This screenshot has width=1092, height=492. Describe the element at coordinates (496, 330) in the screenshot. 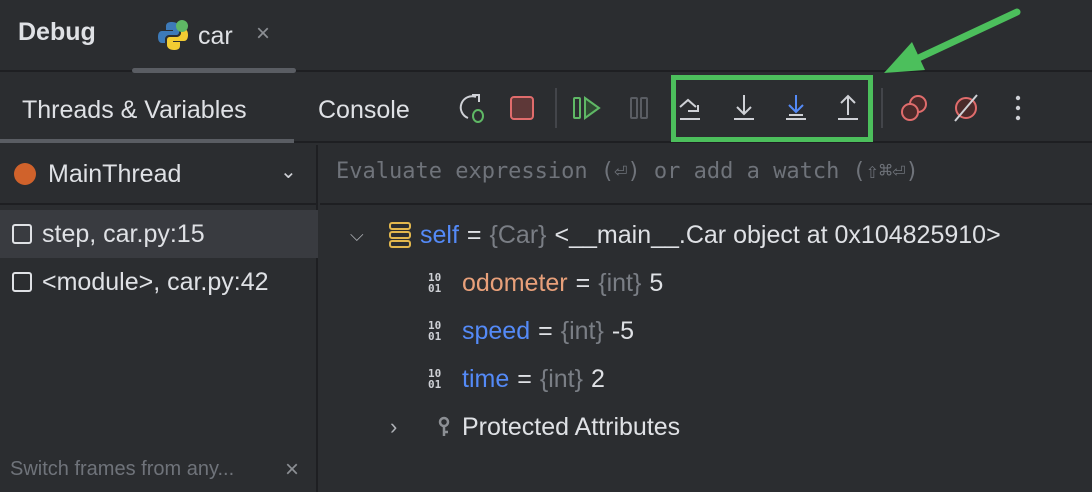

I see `var-name: speed` at that location.